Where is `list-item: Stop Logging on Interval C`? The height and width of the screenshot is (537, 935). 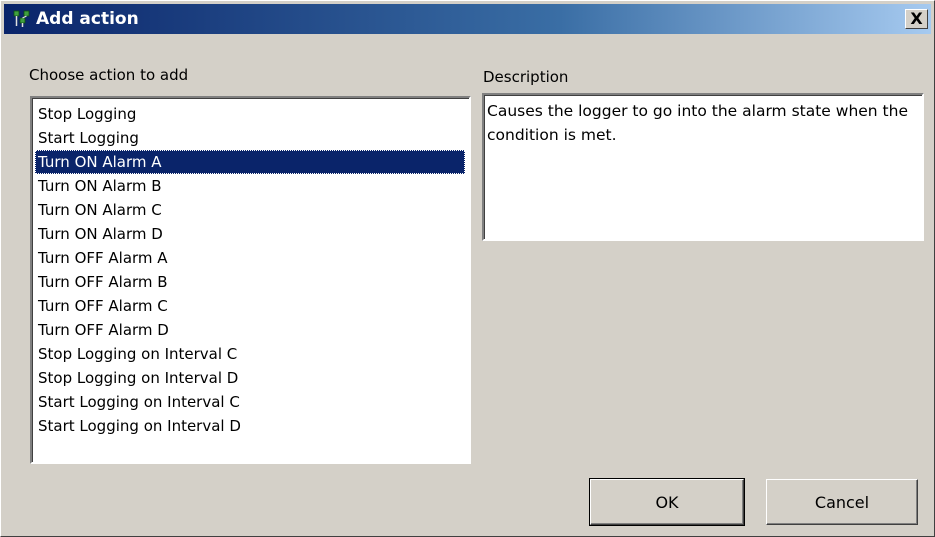
list-item: Stop Logging on Interval C is located at coordinates (250, 354).